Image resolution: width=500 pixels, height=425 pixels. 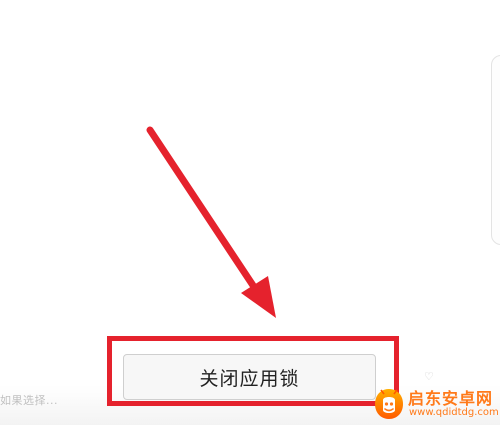 I want to click on android-logo-icon, so click(x=389, y=404).